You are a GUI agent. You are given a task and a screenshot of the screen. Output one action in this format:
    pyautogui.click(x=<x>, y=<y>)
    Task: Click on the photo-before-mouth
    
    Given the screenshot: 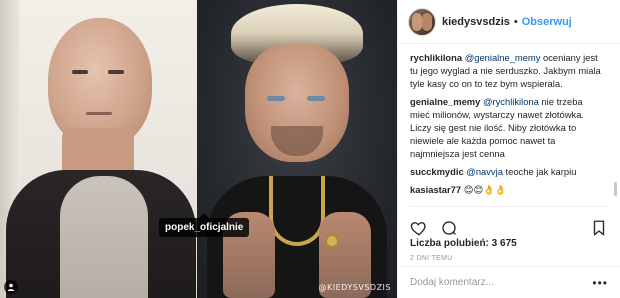 What is the action you would take?
    pyautogui.click(x=99, y=113)
    